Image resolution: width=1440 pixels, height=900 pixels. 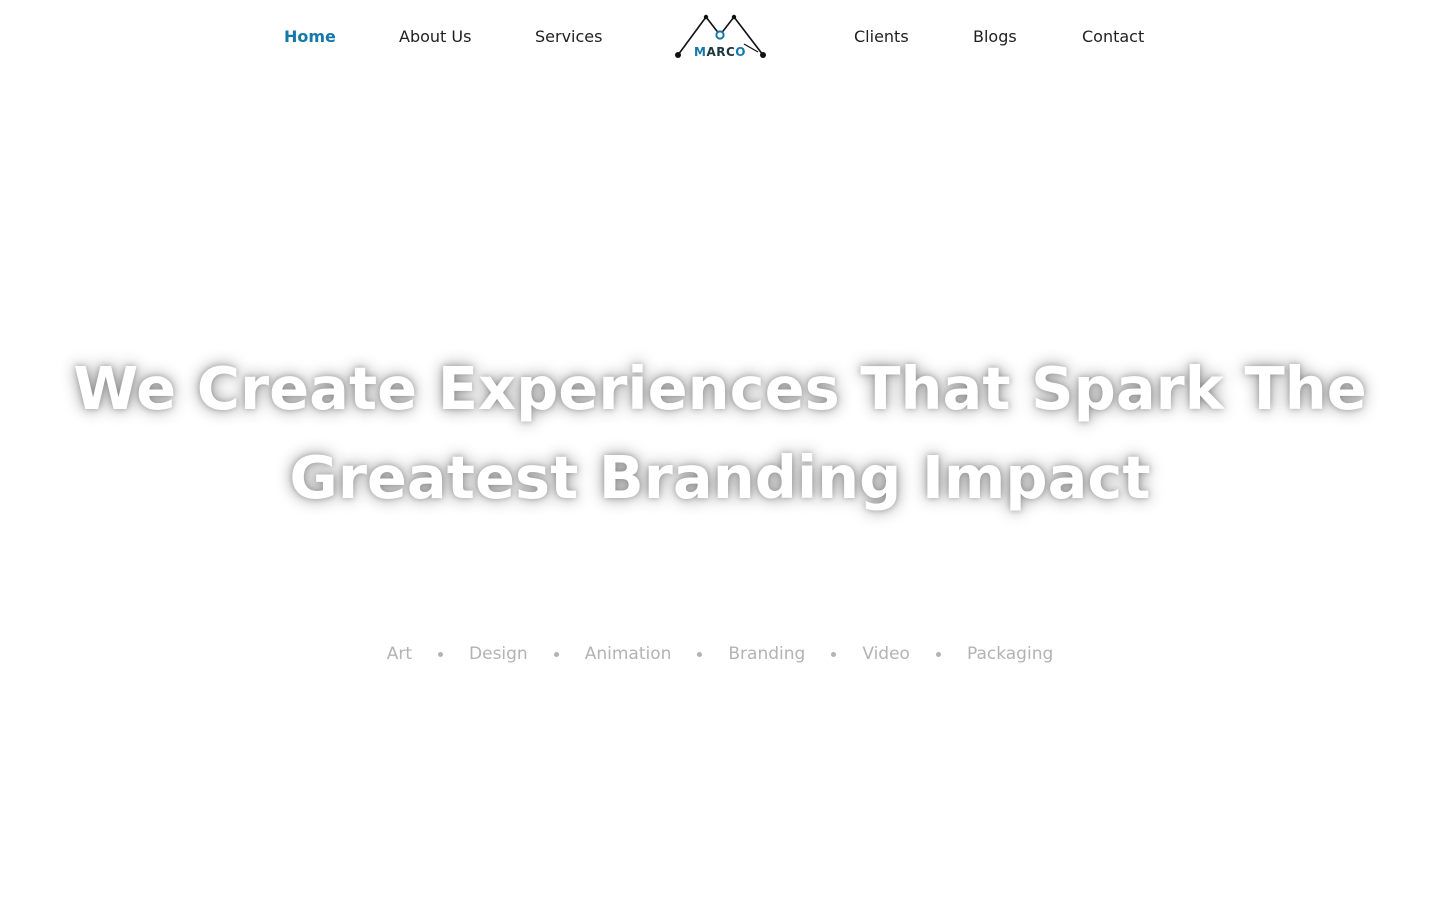 I want to click on logo-letter-m: M, so click(x=700, y=52).